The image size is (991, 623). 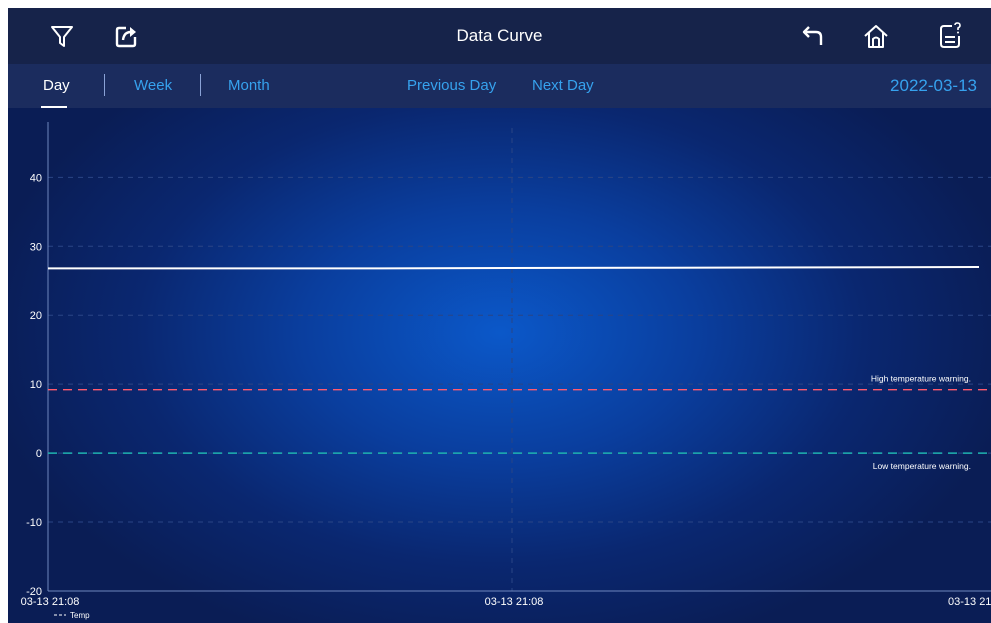 What do you see at coordinates (80, 615) in the screenshot?
I see `legend-label: Temp` at bounding box center [80, 615].